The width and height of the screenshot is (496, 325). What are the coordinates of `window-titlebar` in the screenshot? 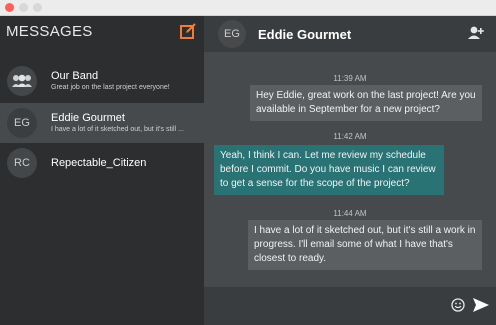 It's located at (248, 8).